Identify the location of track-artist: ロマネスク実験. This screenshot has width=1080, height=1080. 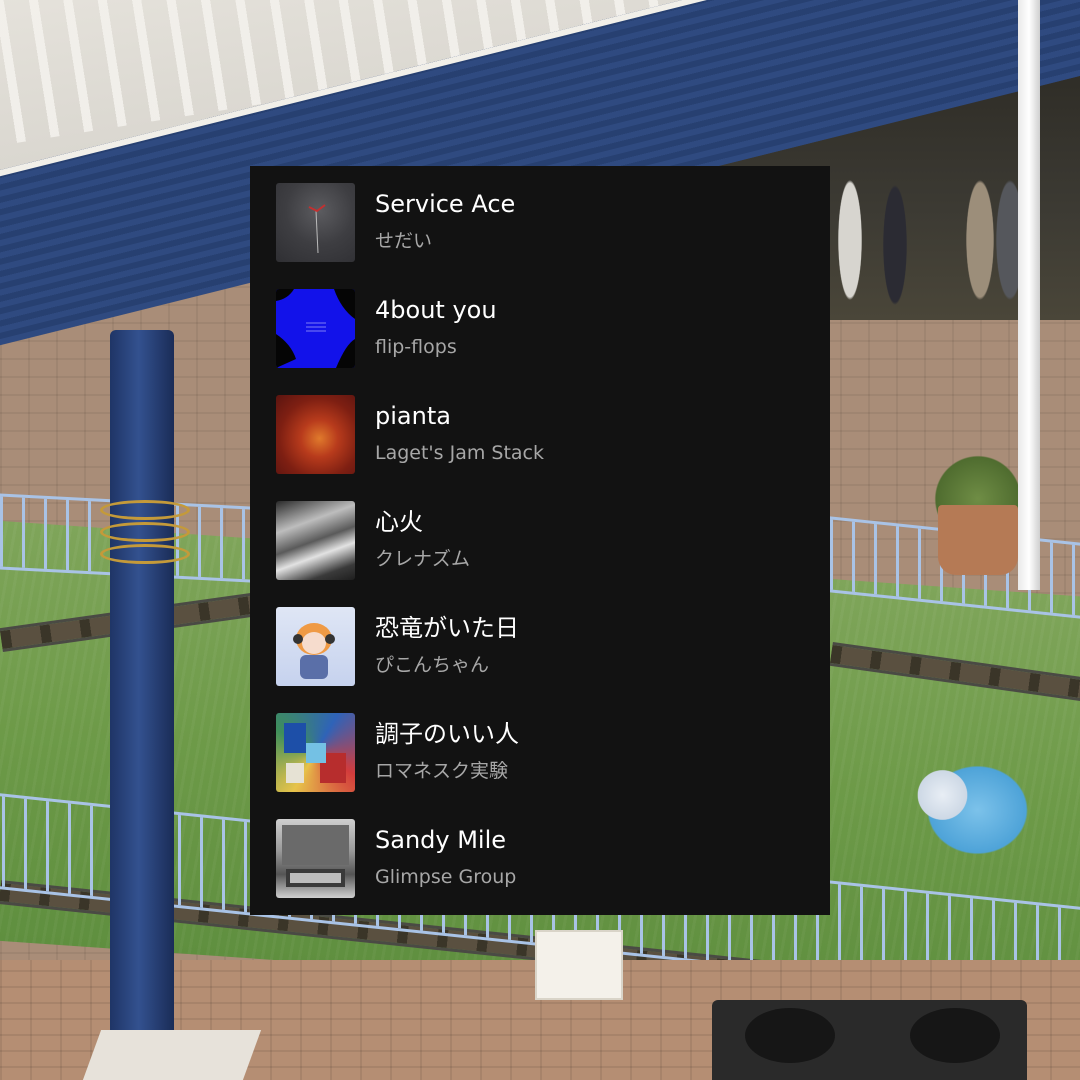
(442, 771).